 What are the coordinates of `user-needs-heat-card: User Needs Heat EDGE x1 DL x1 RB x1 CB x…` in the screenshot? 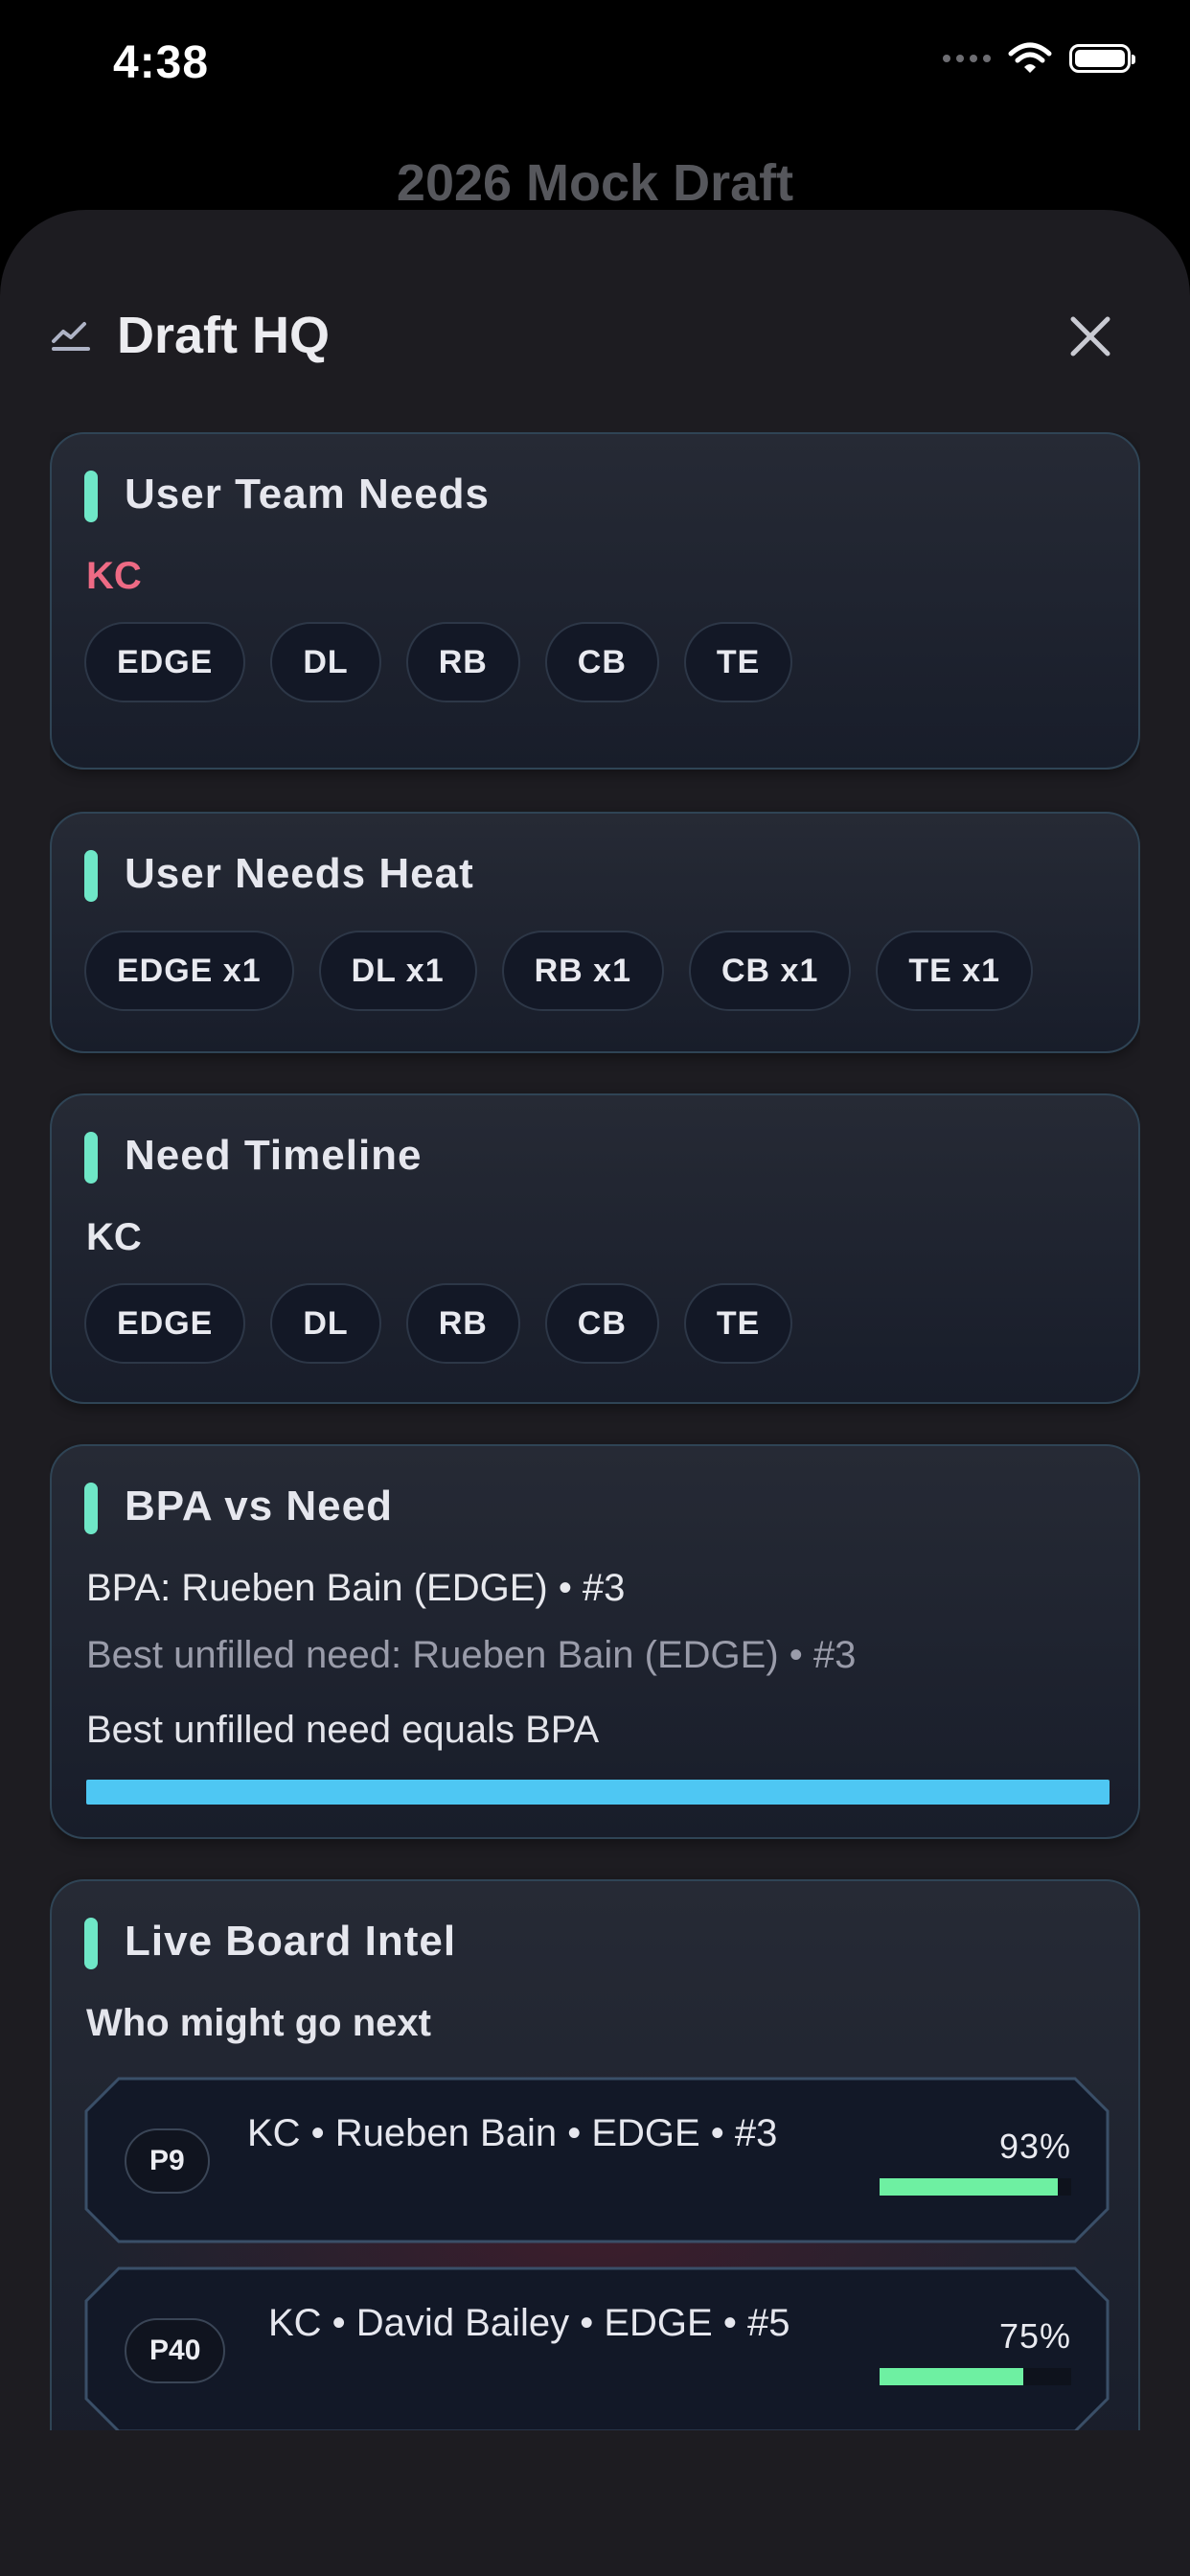 It's located at (595, 932).